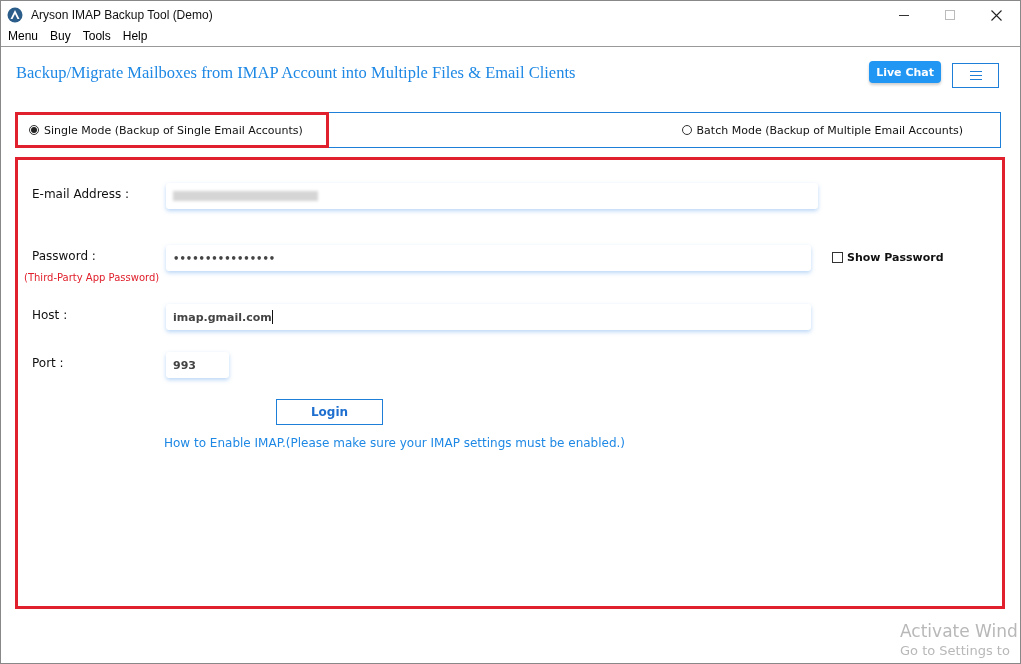  What do you see at coordinates (296, 73) in the screenshot?
I see `app-heading: Backup/Migrate Mailboxes from IMAP Account into Multiple Files & Email Clients` at bounding box center [296, 73].